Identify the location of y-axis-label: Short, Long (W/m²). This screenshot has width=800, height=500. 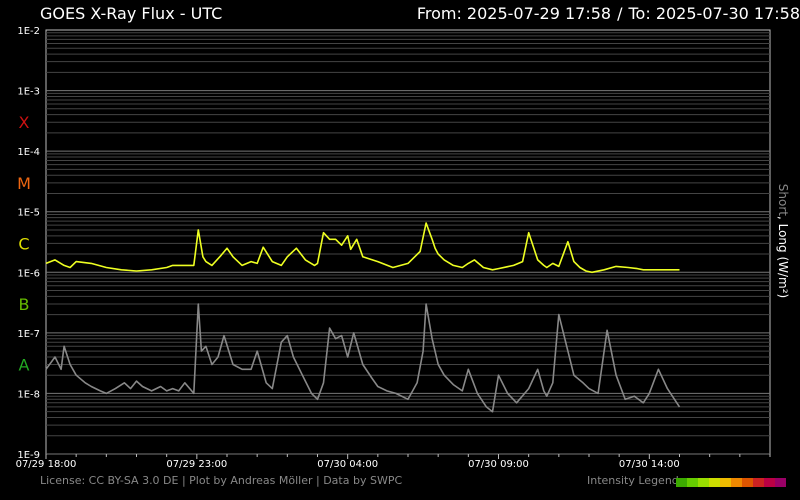
(783, 241).